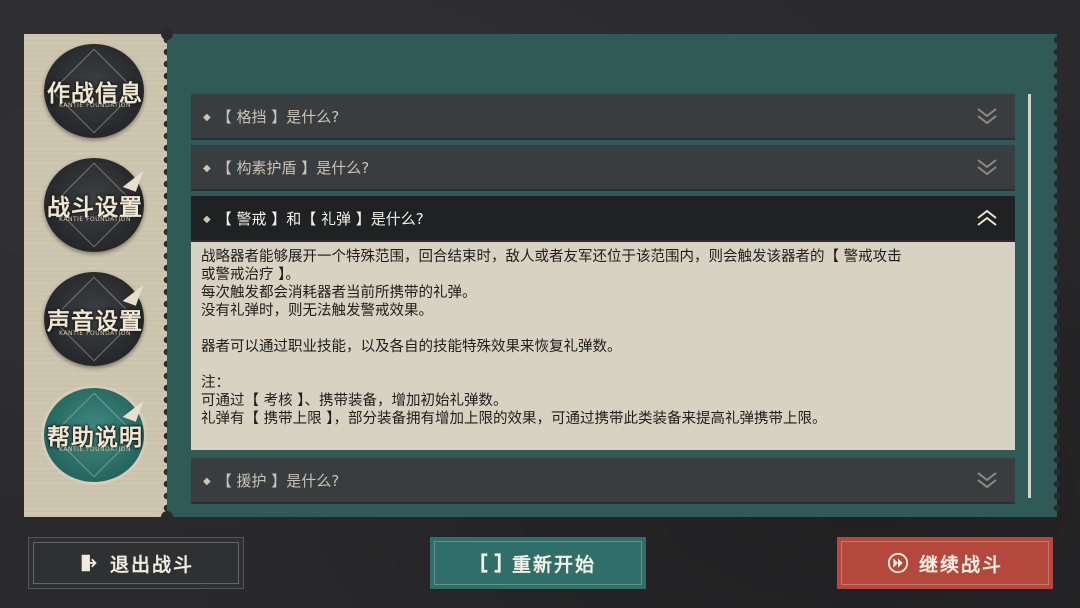 The width and height of the screenshot is (1080, 608). I want to click on faq-question: 【 警戒 】和【 礼弹 】是什么?, so click(320, 219).